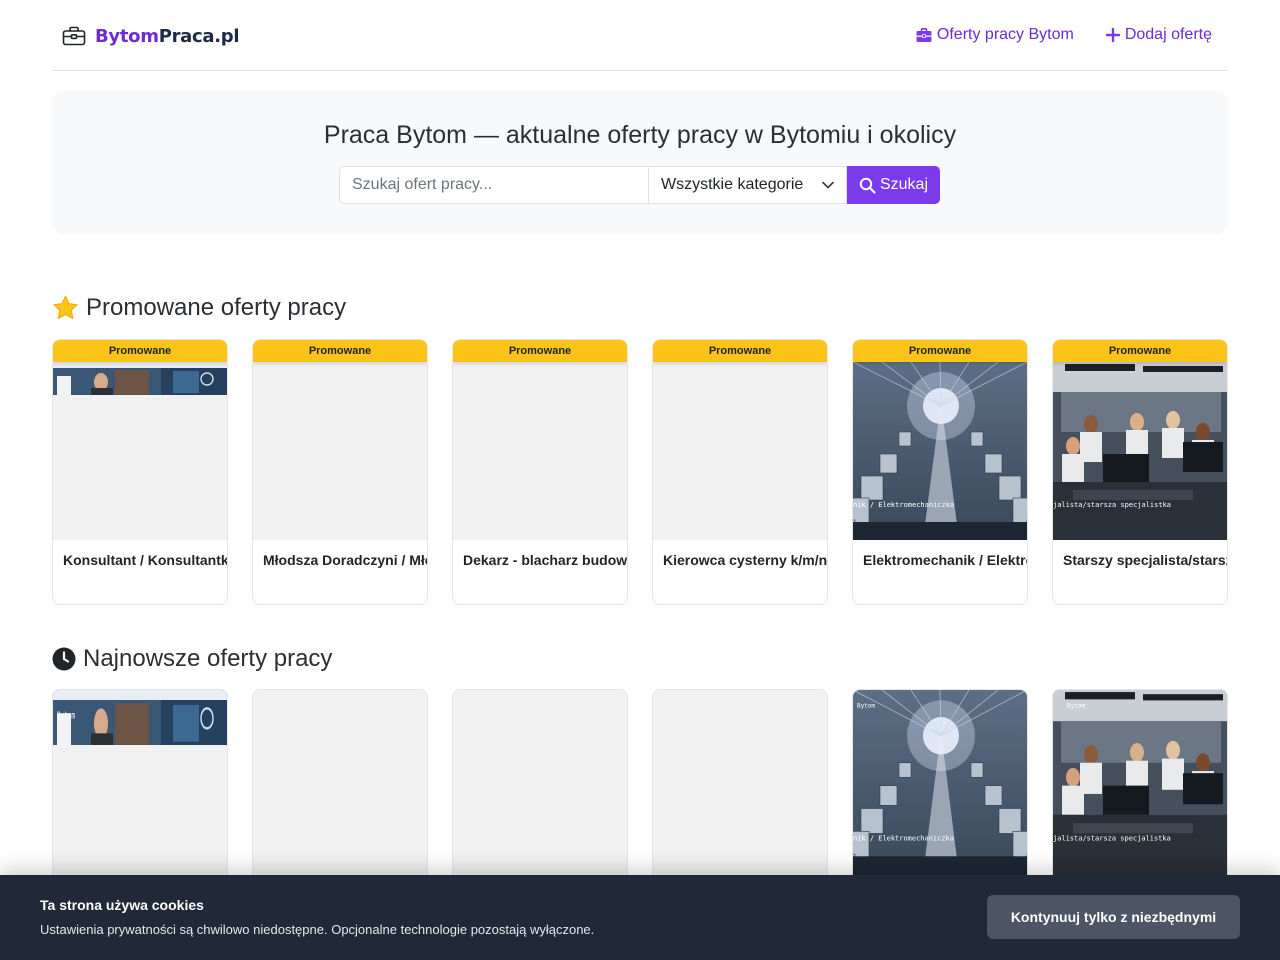  I want to click on promoted-section-title: Promowane oferty pracy, so click(199, 308).